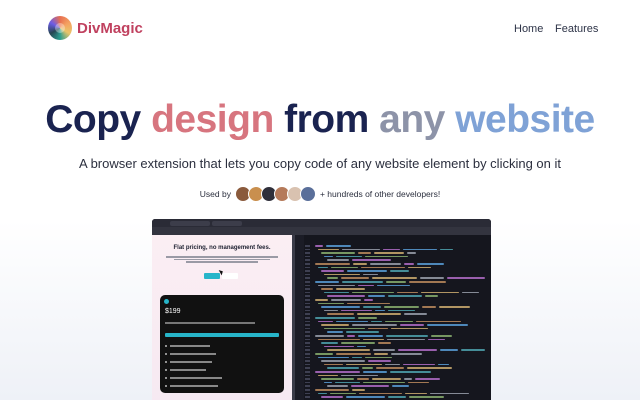  Describe the element at coordinates (60, 28) in the screenshot. I see `divmagic-logo-icon` at that location.